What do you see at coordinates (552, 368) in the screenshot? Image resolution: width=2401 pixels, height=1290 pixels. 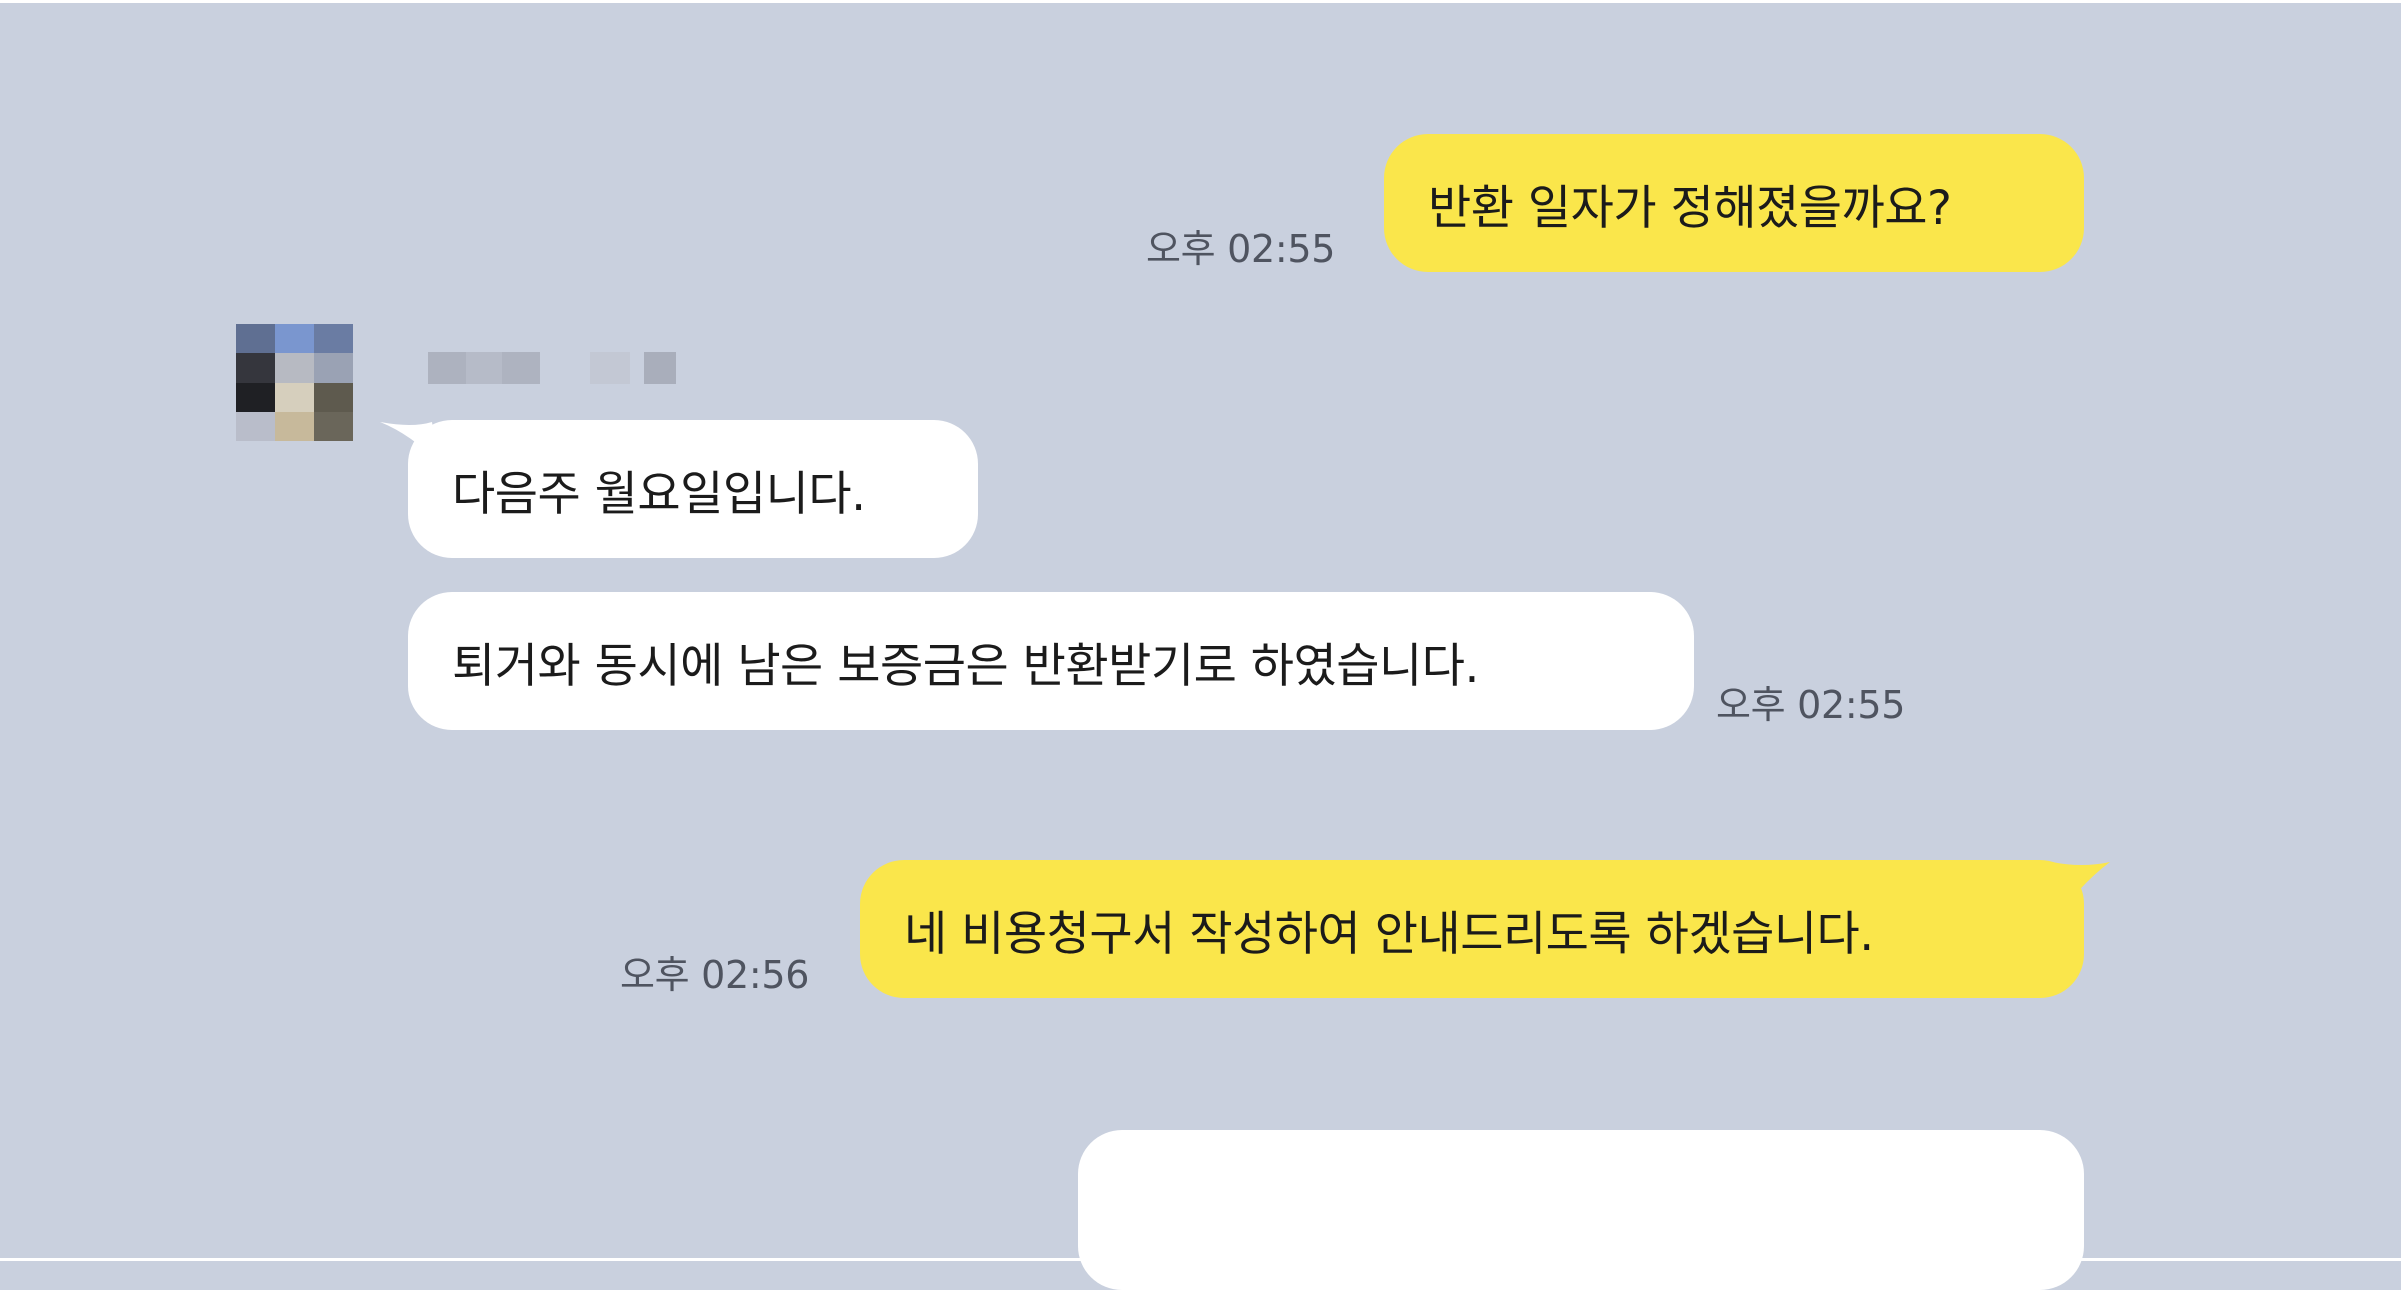 I see `sender-name` at bounding box center [552, 368].